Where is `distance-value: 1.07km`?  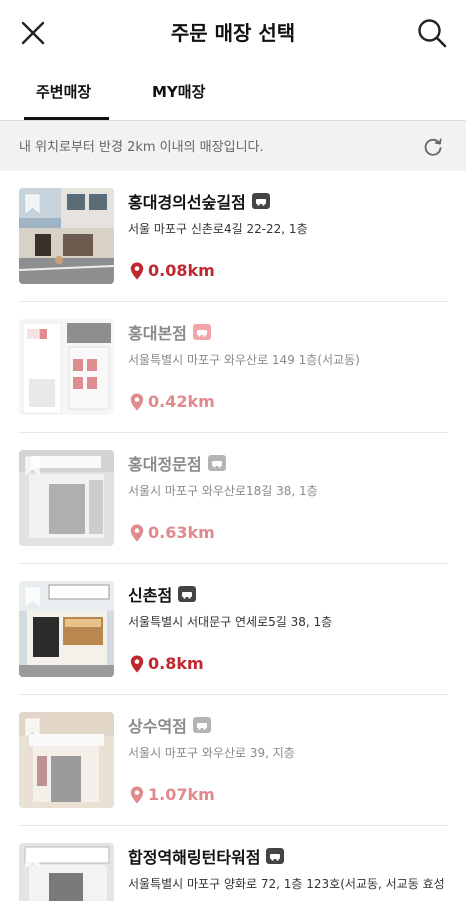 distance-value: 1.07km is located at coordinates (181, 794).